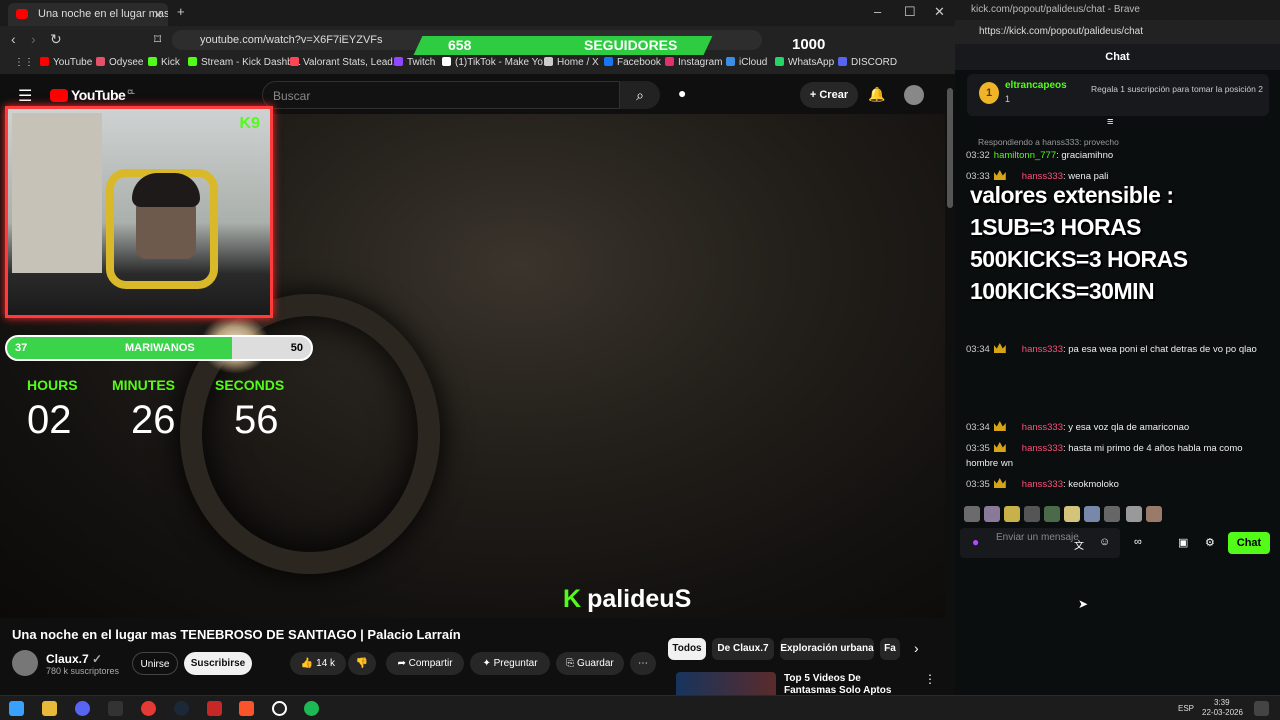 The width and height of the screenshot is (1280, 720). What do you see at coordinates (910, 12) in the screenshot?
I see `maximize-icon: ☐` at bounding box center [910, 12].